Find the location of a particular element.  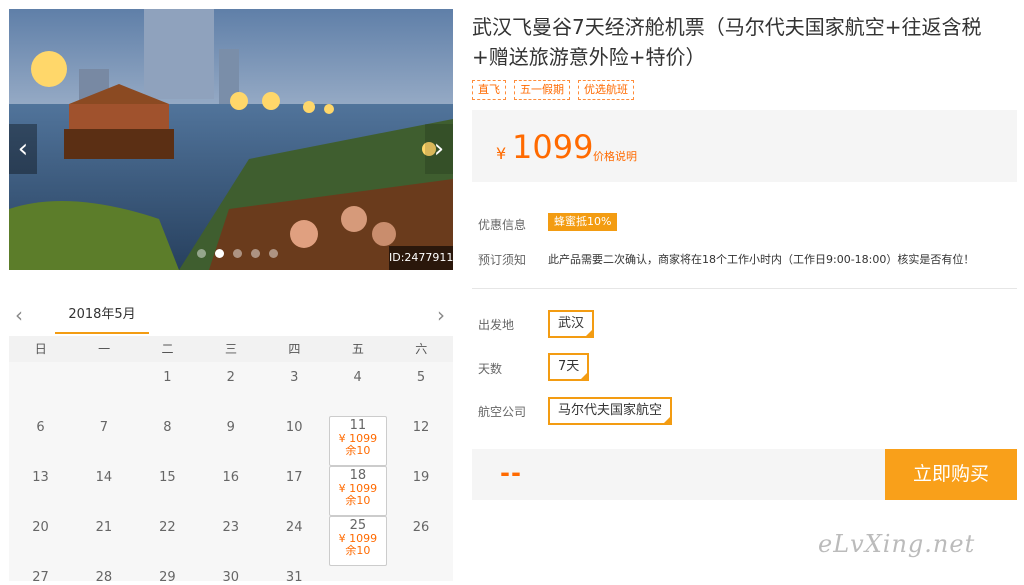

weekday-label: 六 is located at coordinates (421, 349).